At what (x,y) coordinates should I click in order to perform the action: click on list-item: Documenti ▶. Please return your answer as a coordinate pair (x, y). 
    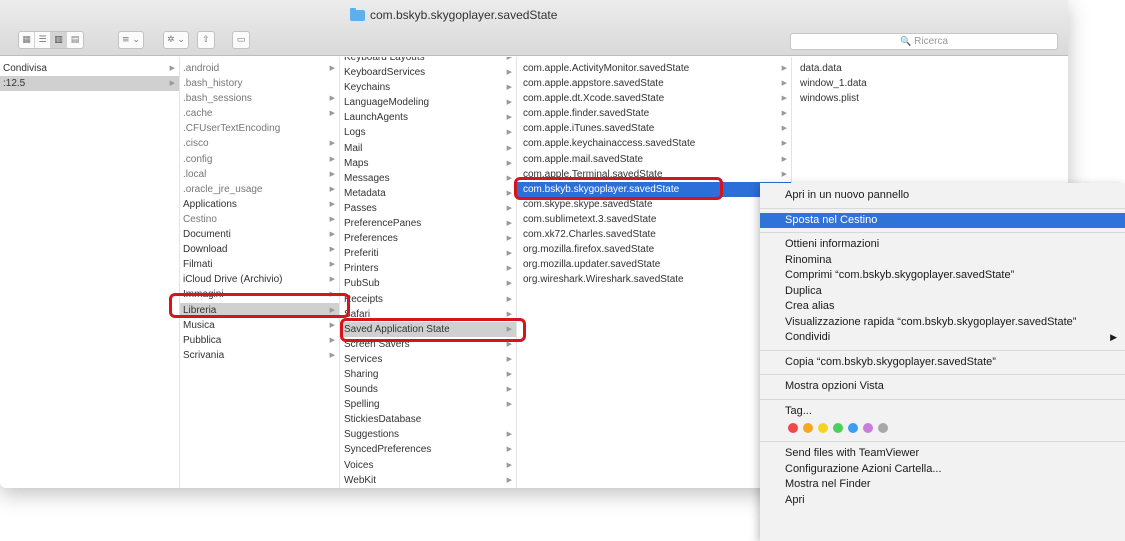
    Looking at the image, I should click on (259, 234).